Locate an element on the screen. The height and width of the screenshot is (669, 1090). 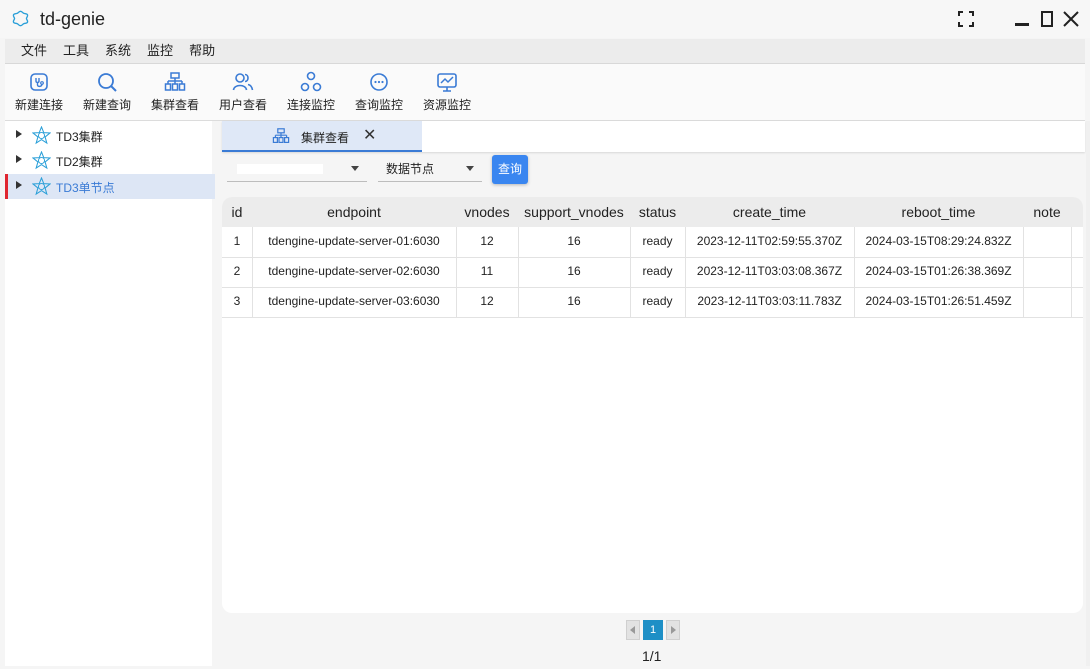
prev-page-button is located at coordinates (633, 630).